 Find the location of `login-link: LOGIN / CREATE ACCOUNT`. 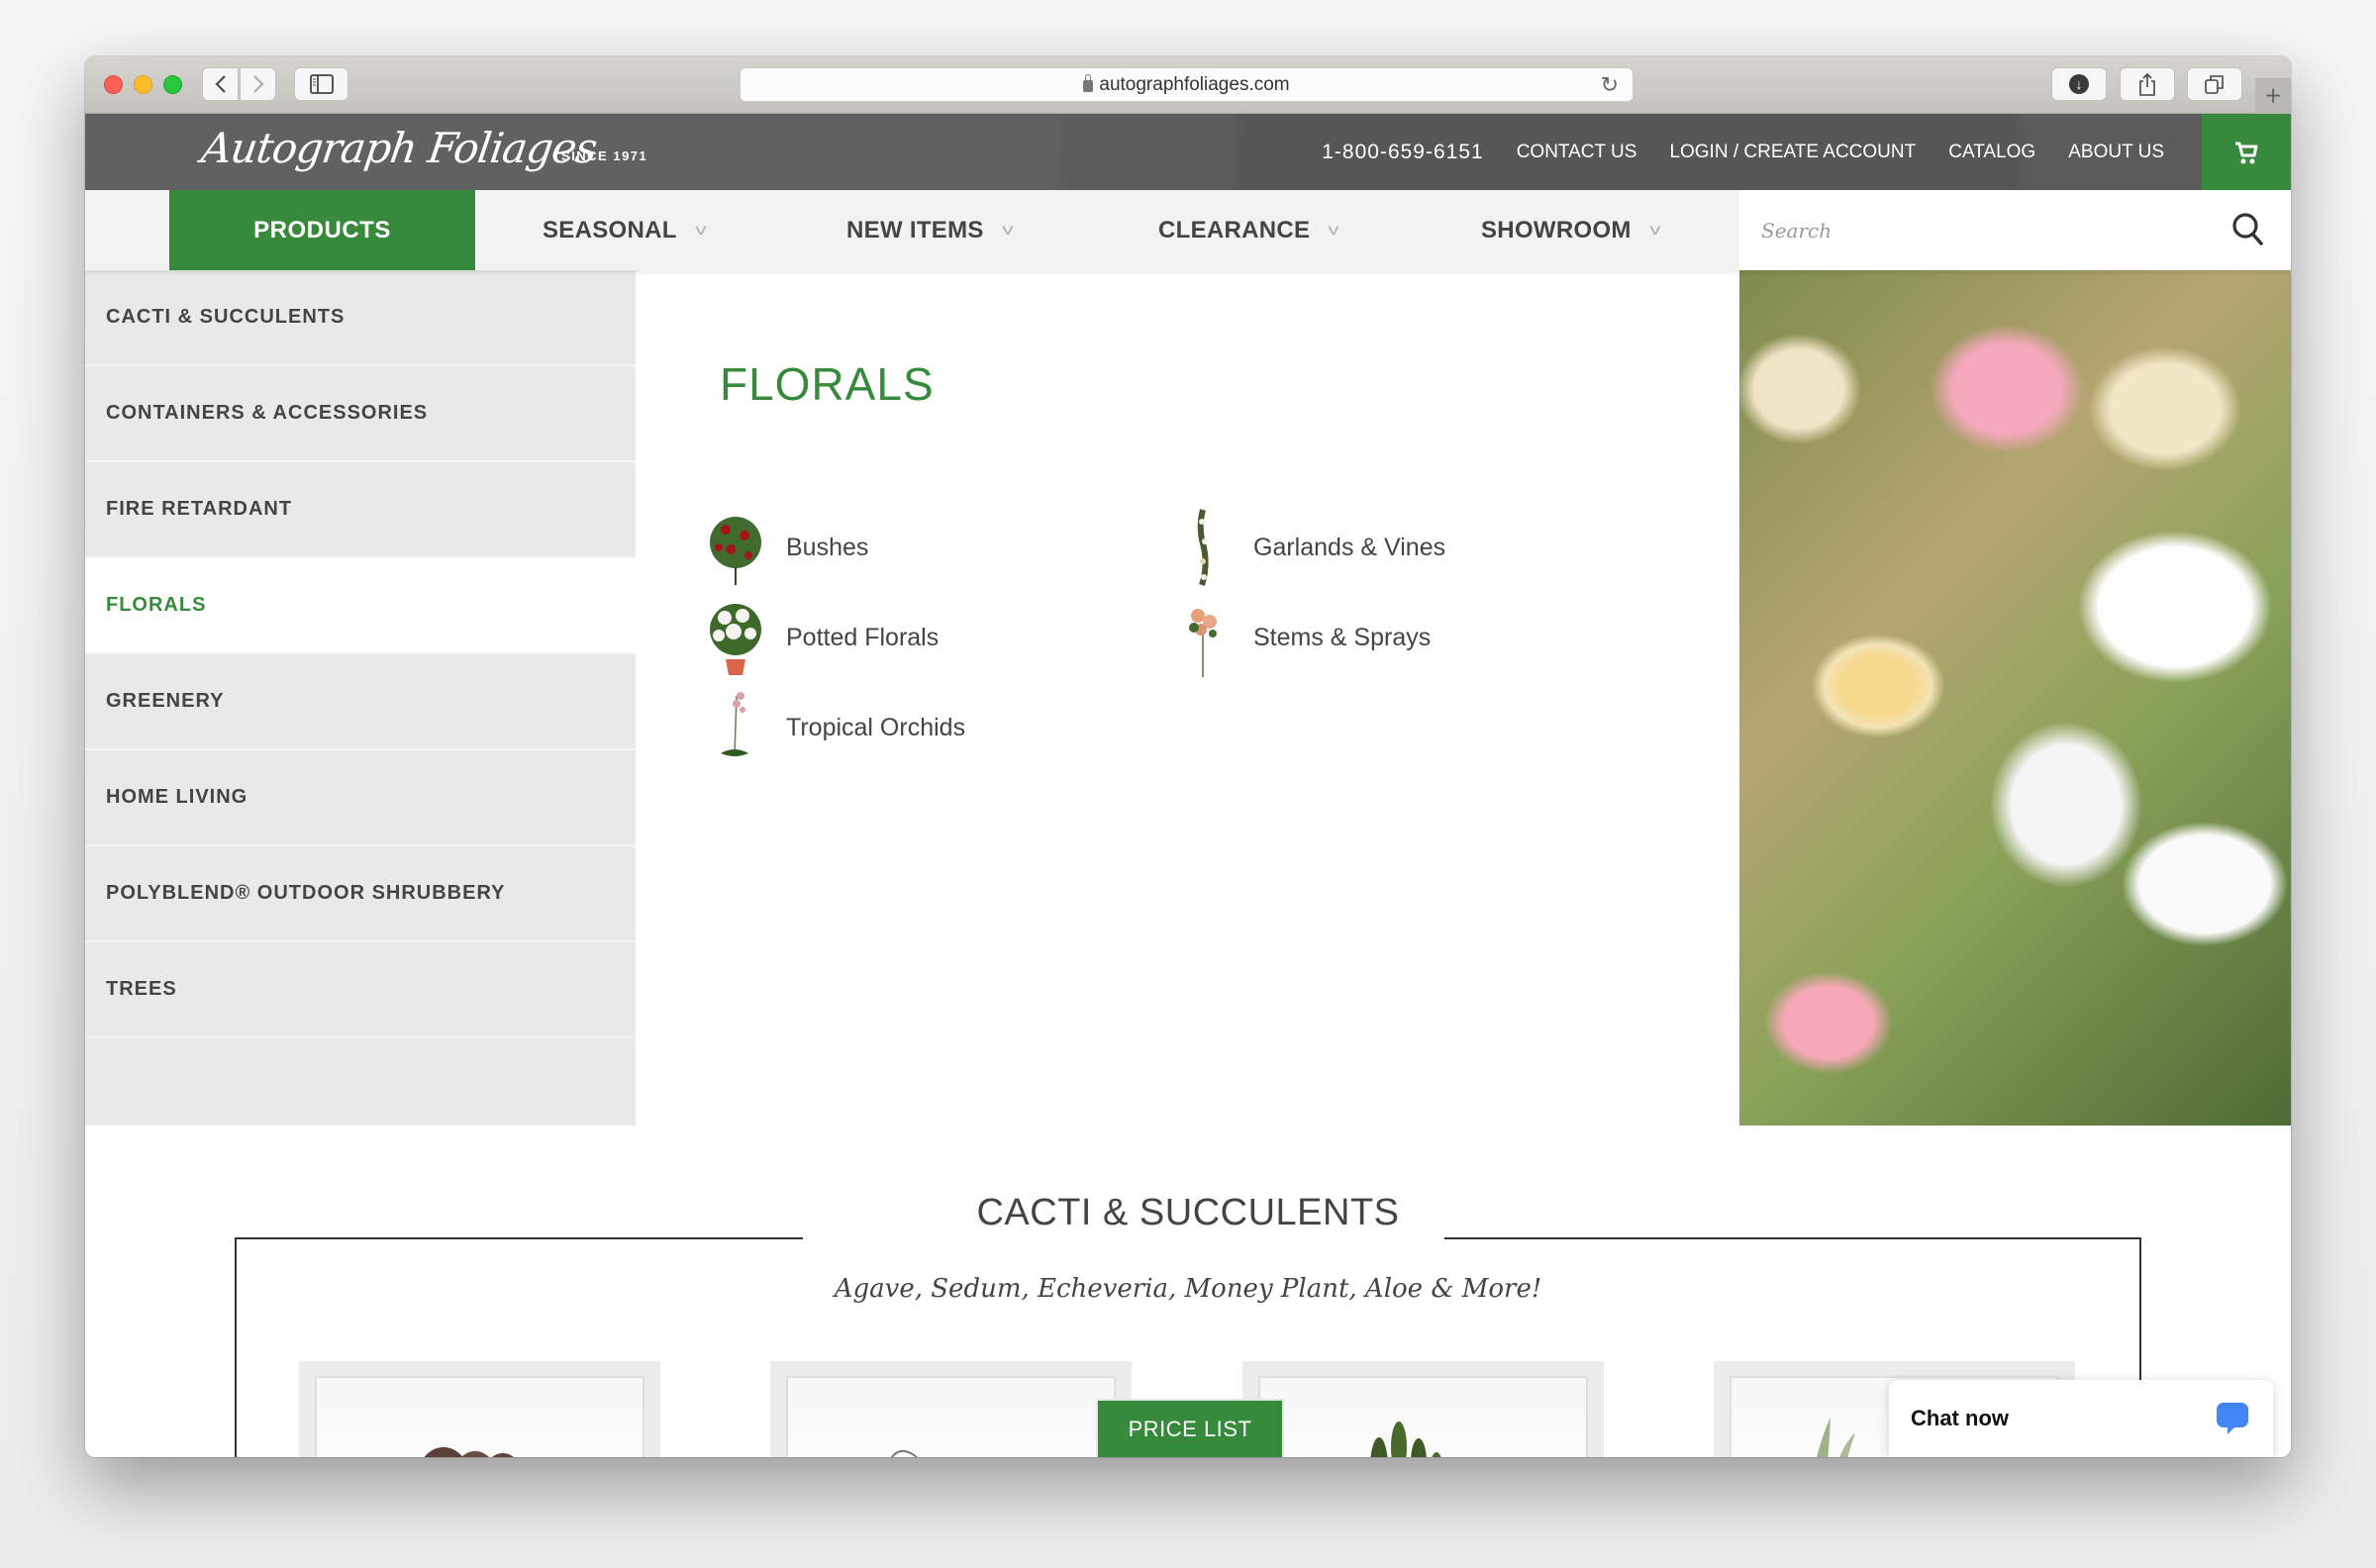

login-link: LOGIN / CREATE ACCOUNT is located at coordinates (1792, 152).